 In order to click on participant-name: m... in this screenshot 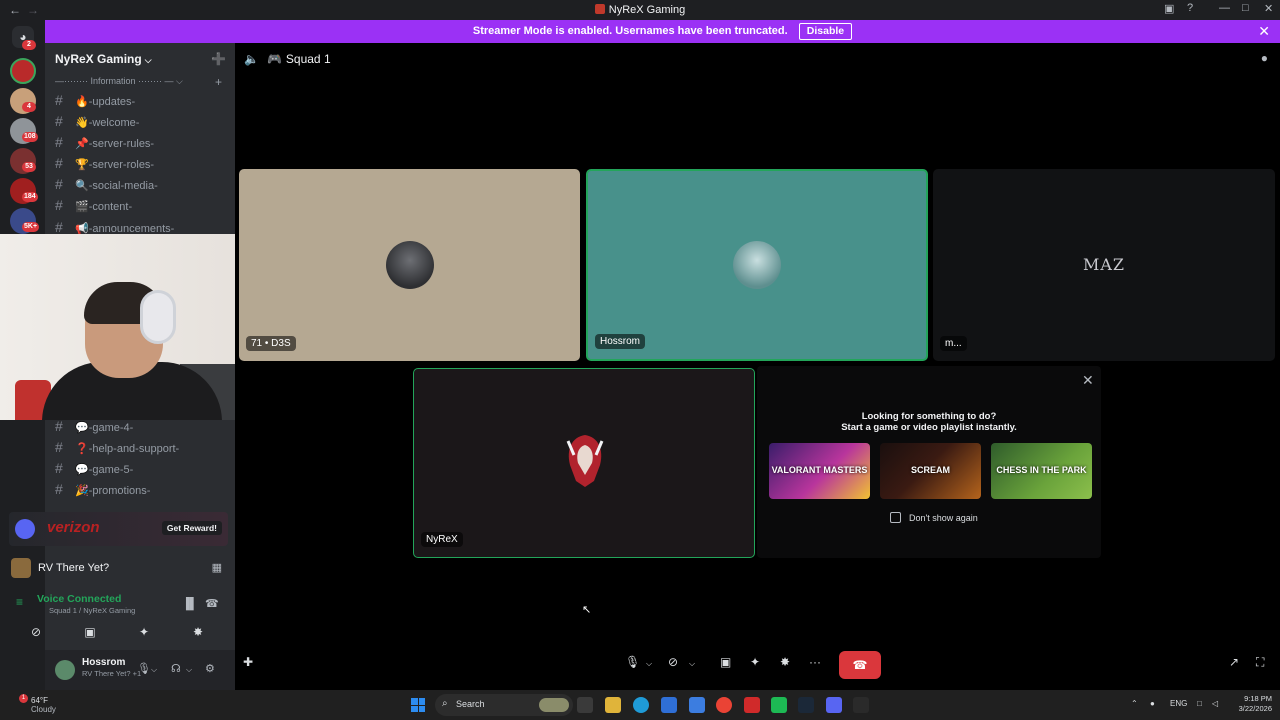, I will do `click(953, 343)`.